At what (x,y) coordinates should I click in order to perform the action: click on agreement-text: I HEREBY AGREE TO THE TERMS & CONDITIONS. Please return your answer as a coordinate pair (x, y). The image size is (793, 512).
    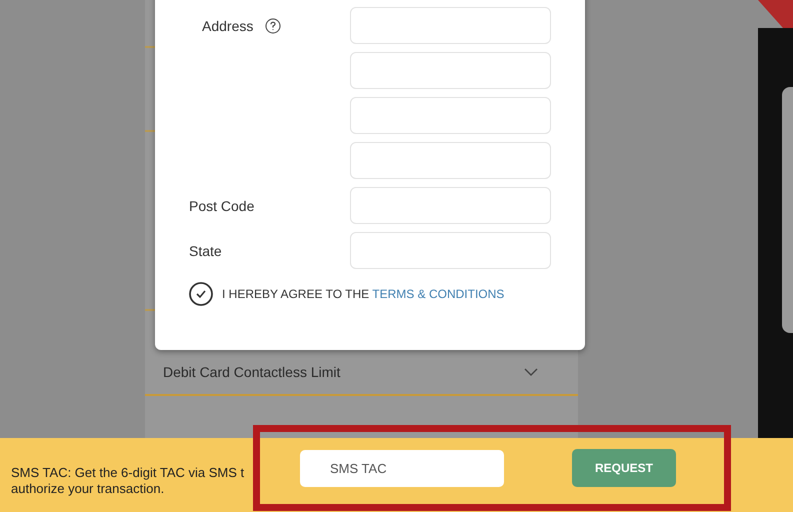
    Looking at the image, I should click on (363, 294).